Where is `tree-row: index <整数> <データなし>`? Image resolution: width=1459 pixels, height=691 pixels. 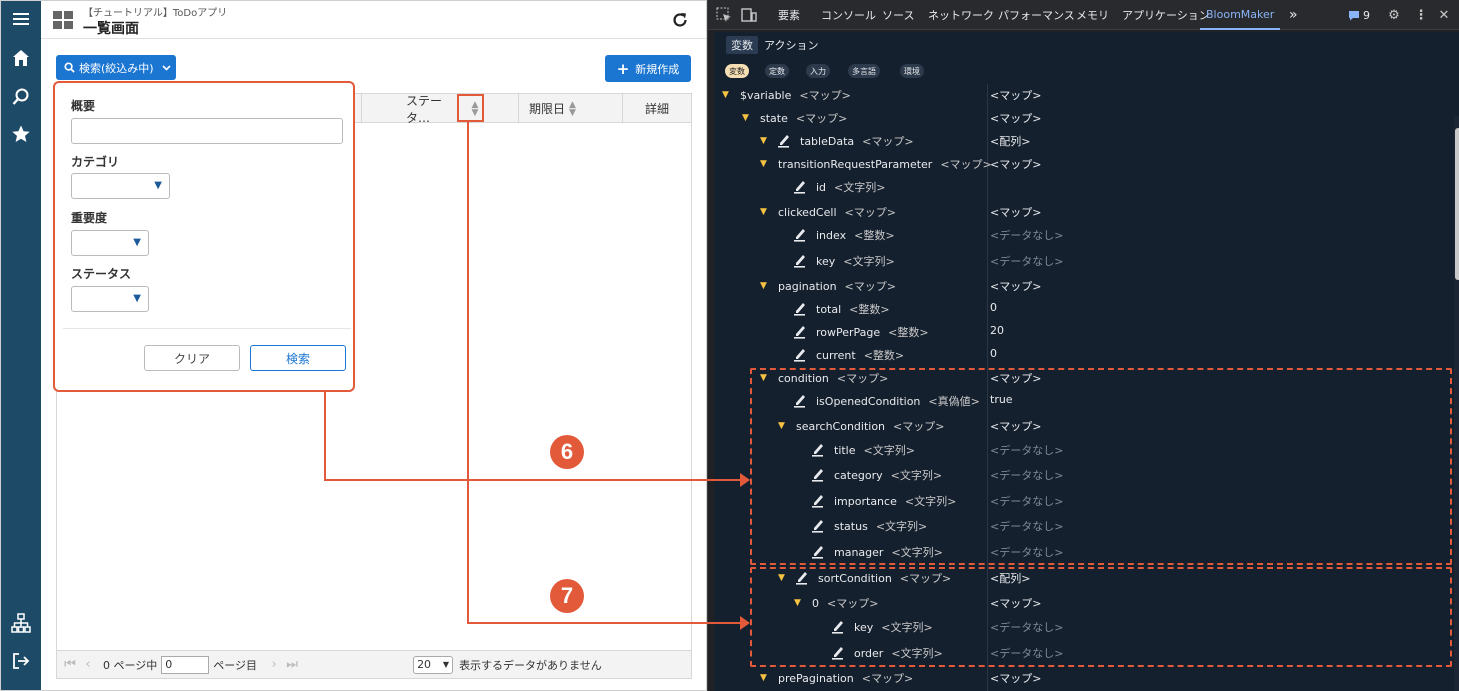 tree-row: index <整数> <データなし> is located at coordinates (1079, 235).